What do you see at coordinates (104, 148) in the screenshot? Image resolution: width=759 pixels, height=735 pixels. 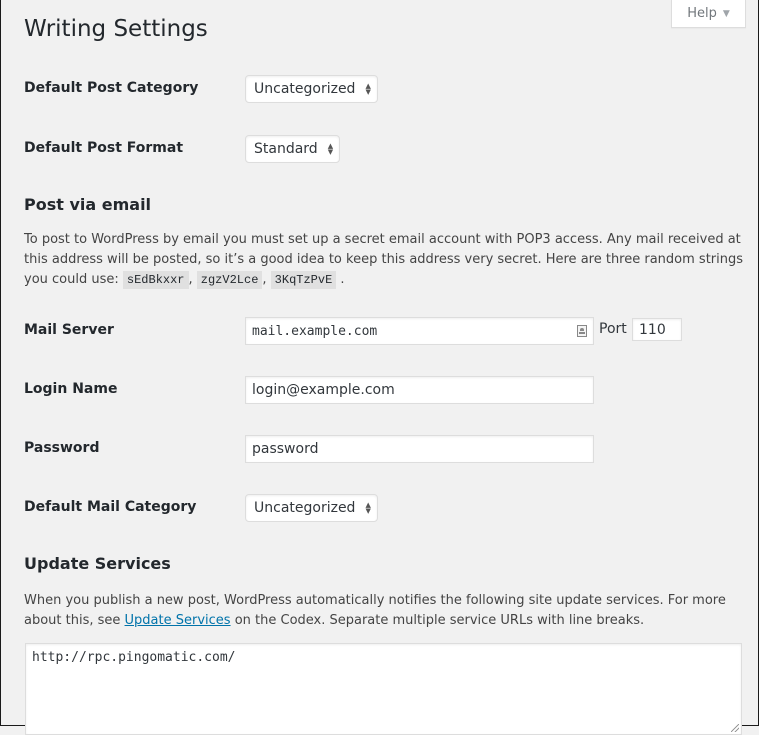 I see `default-post-format-label: Default Post Format` at bounding box center [104, 148].